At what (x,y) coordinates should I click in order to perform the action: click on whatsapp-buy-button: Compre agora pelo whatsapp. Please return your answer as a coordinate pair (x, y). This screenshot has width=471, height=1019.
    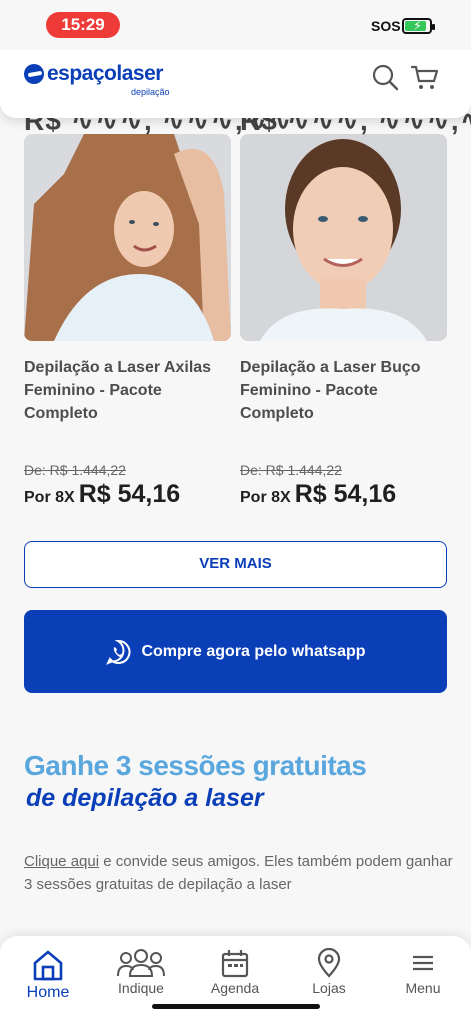
    Looking at the image, I should click on (235, 651).